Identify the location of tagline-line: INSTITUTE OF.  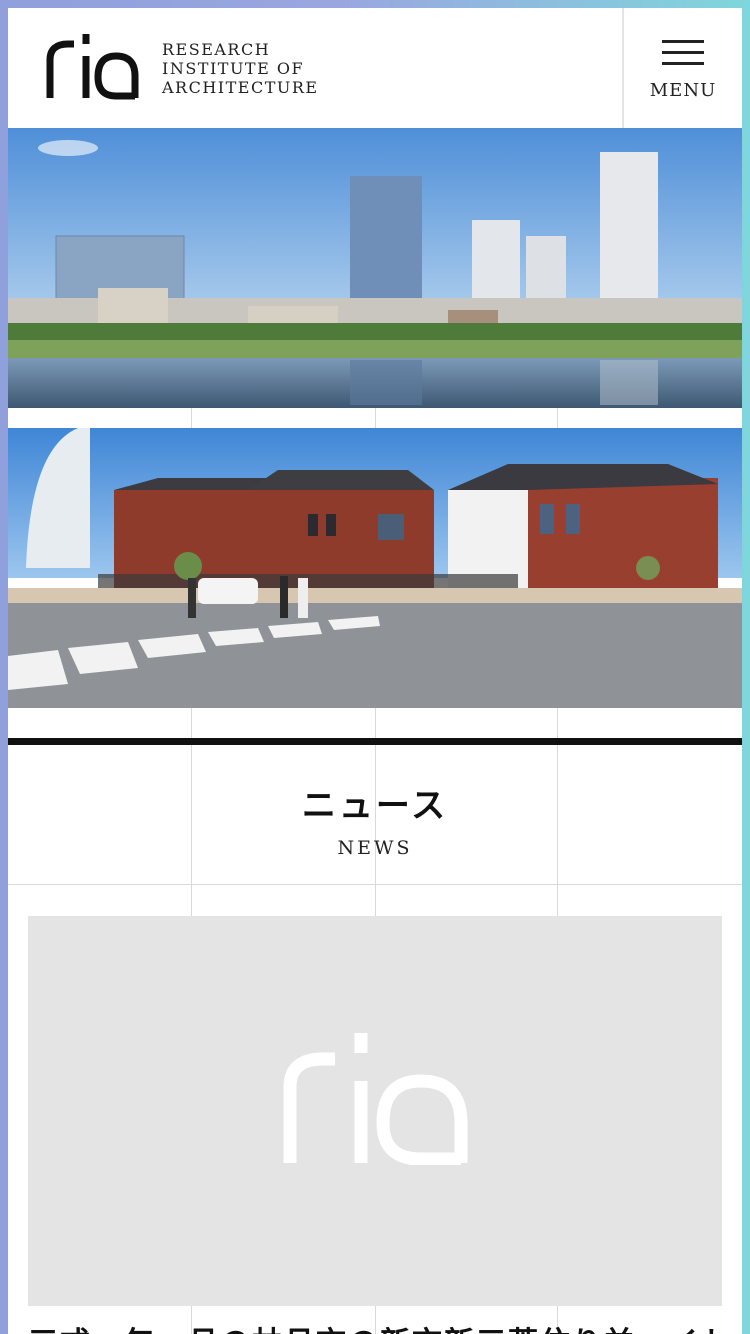
(233, 68).